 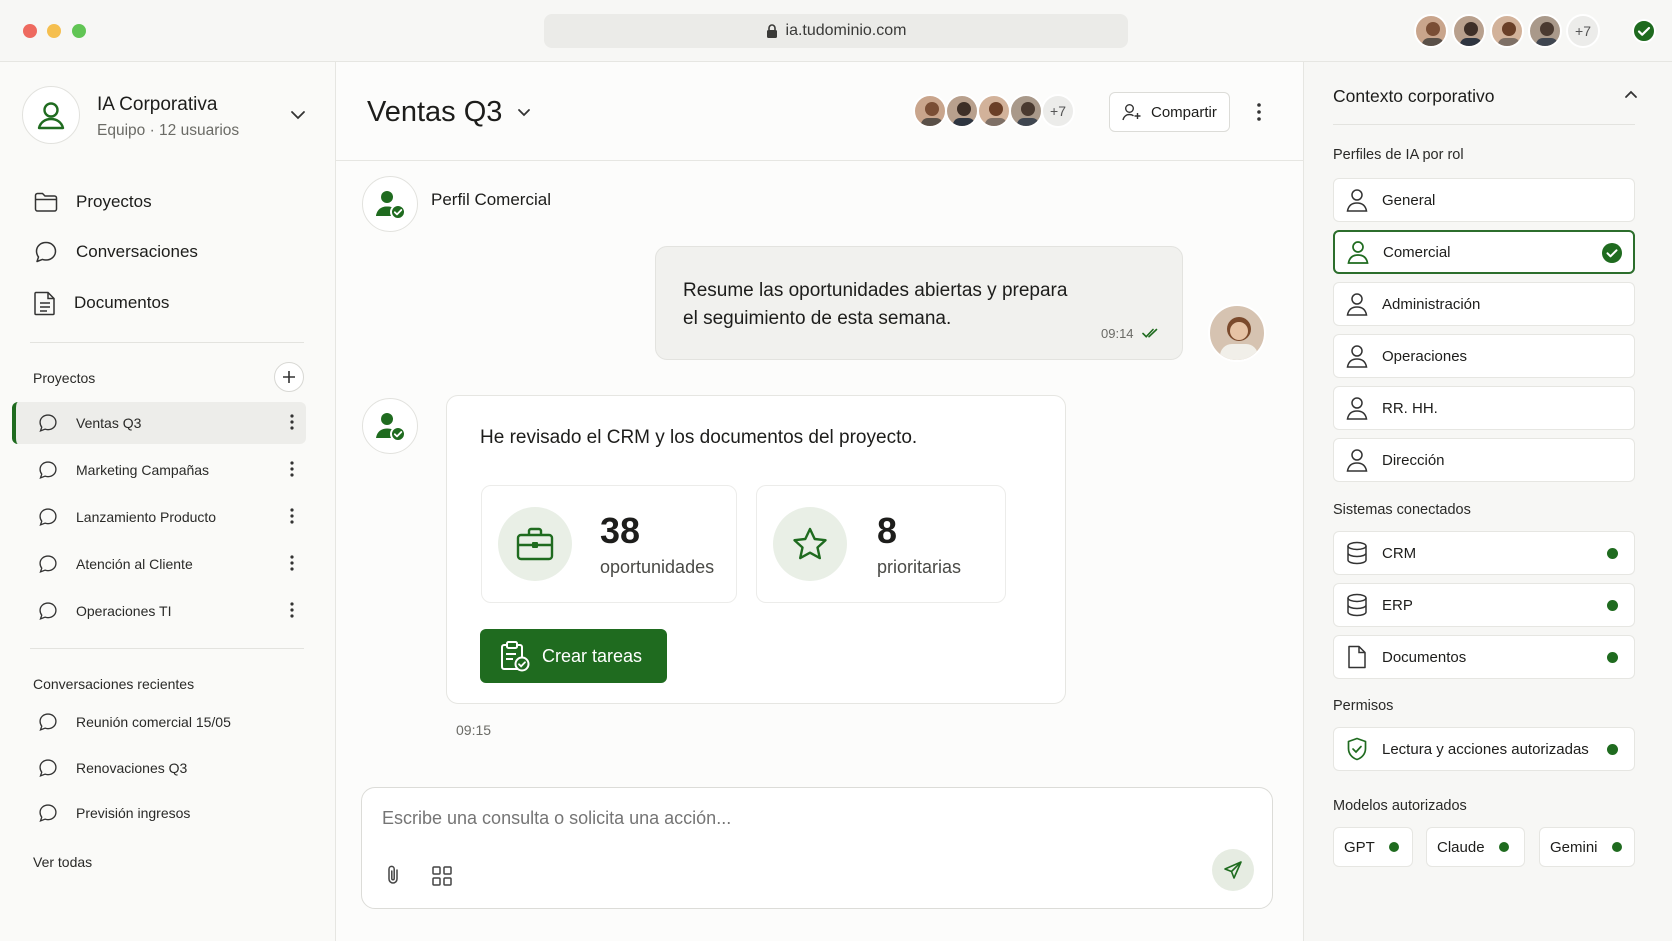 What do you see at coordinates (79, 31) in the screenshot?
I see `maximize-window-button` at bounding box center [79, 31].